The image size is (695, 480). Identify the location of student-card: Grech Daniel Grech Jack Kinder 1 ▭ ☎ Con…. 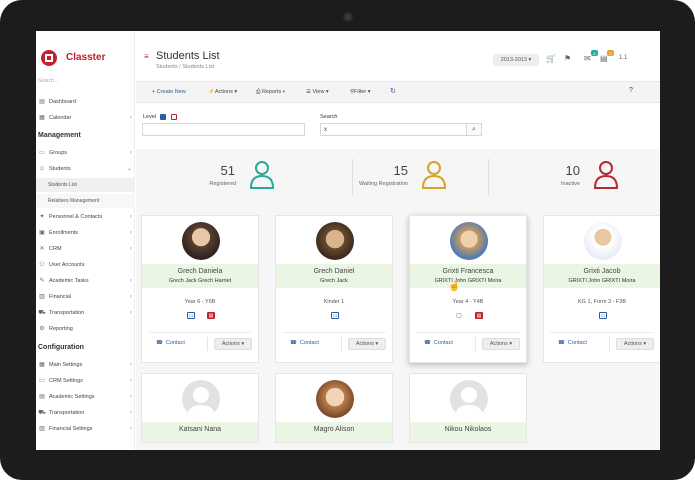
(334, 289).